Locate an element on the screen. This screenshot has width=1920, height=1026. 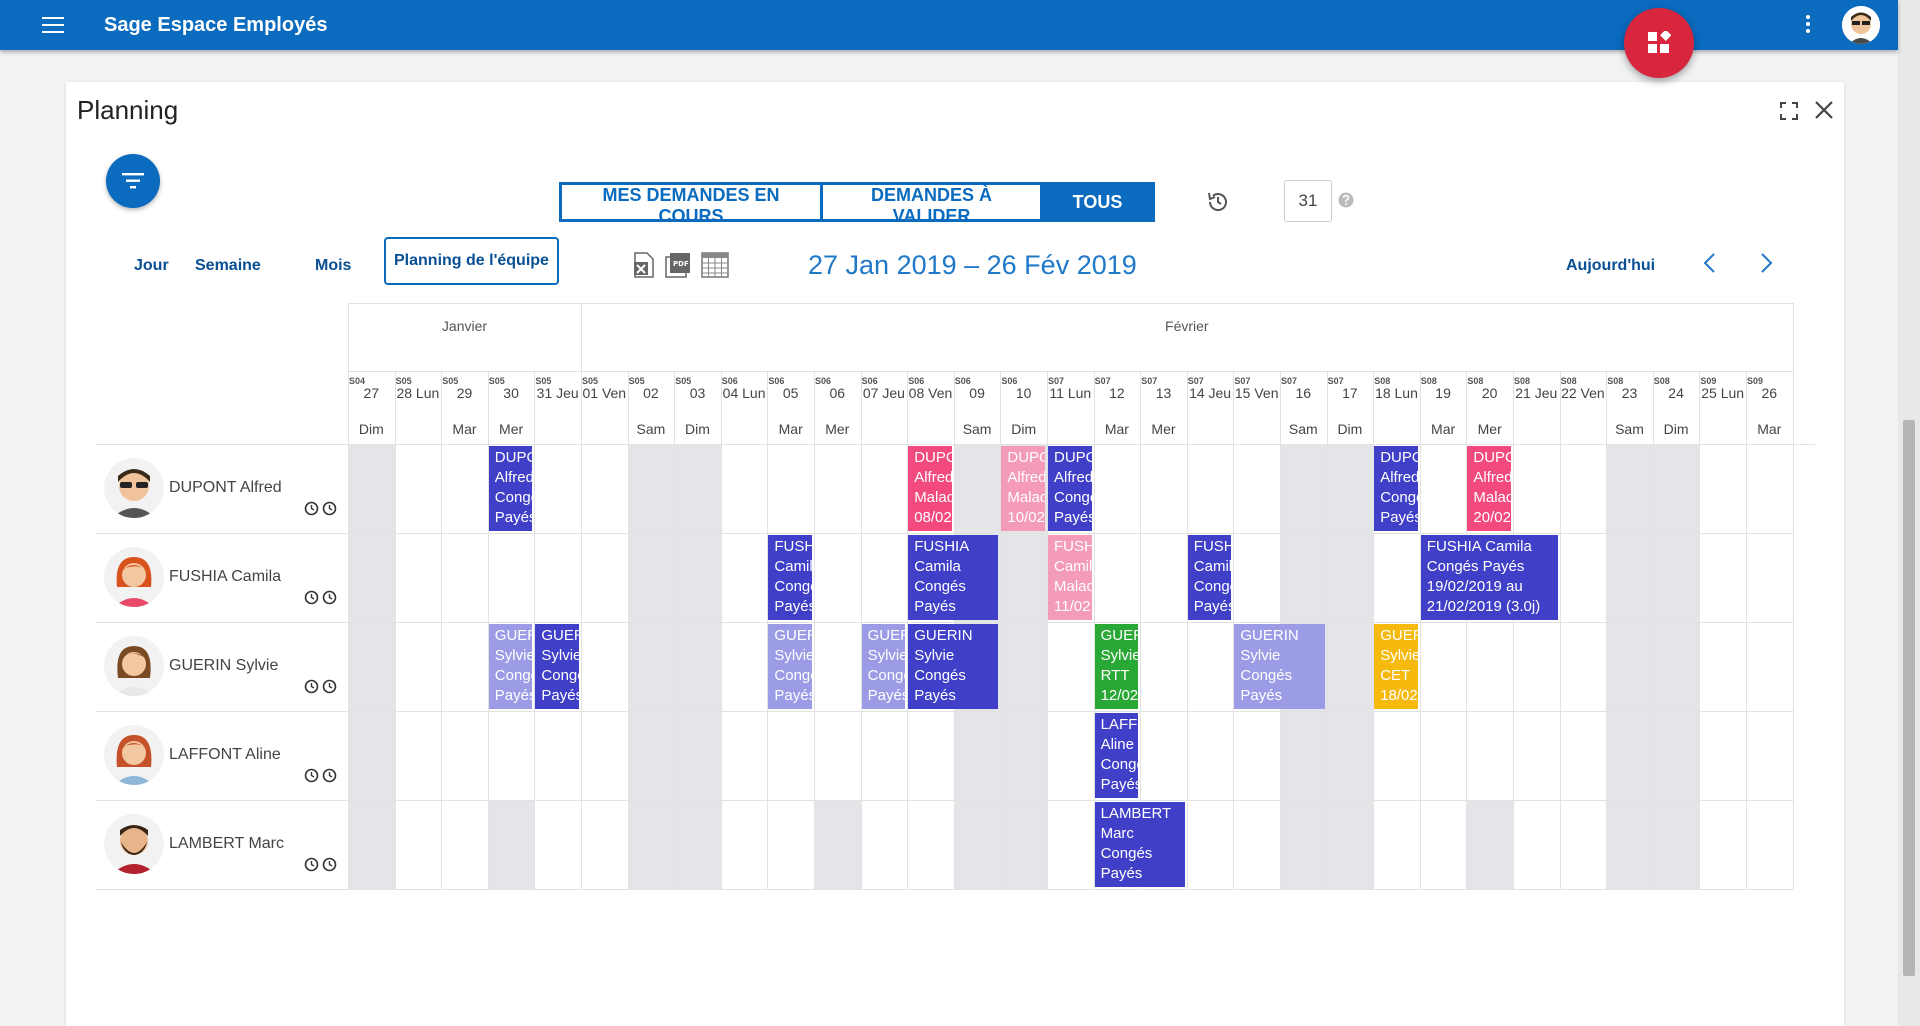
employee-name: GUERIN Sylvie is located at coordinates (224, 665).